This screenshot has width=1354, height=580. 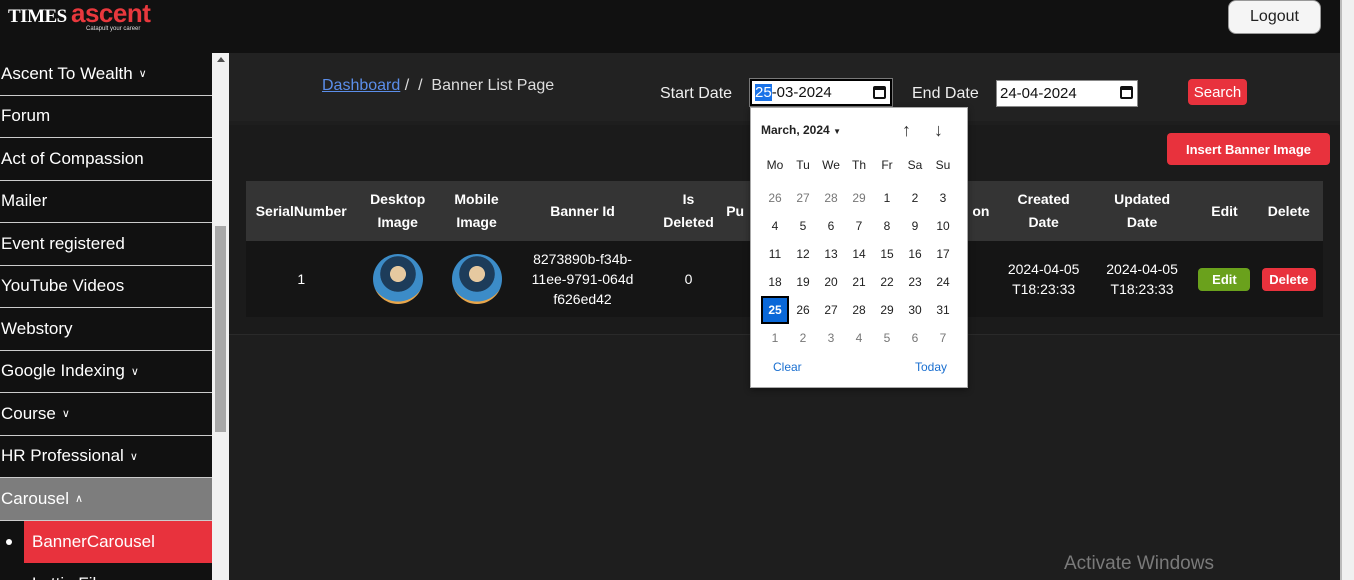 I want to click on weekday-label: We, so click(x=831, y=165).